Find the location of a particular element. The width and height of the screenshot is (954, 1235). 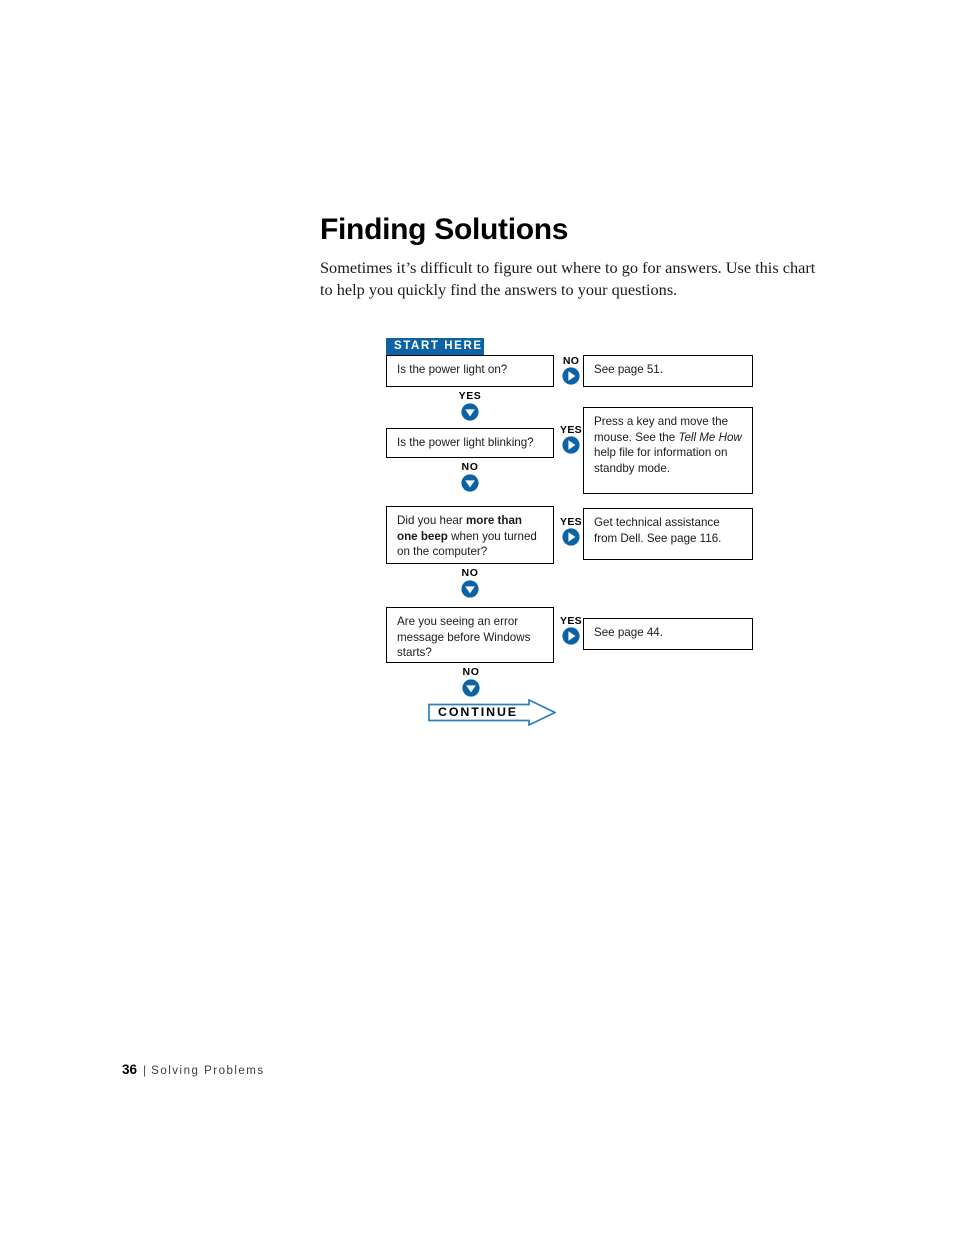

question-text: Is the power light blinking? is located at coordinates (465, 442).